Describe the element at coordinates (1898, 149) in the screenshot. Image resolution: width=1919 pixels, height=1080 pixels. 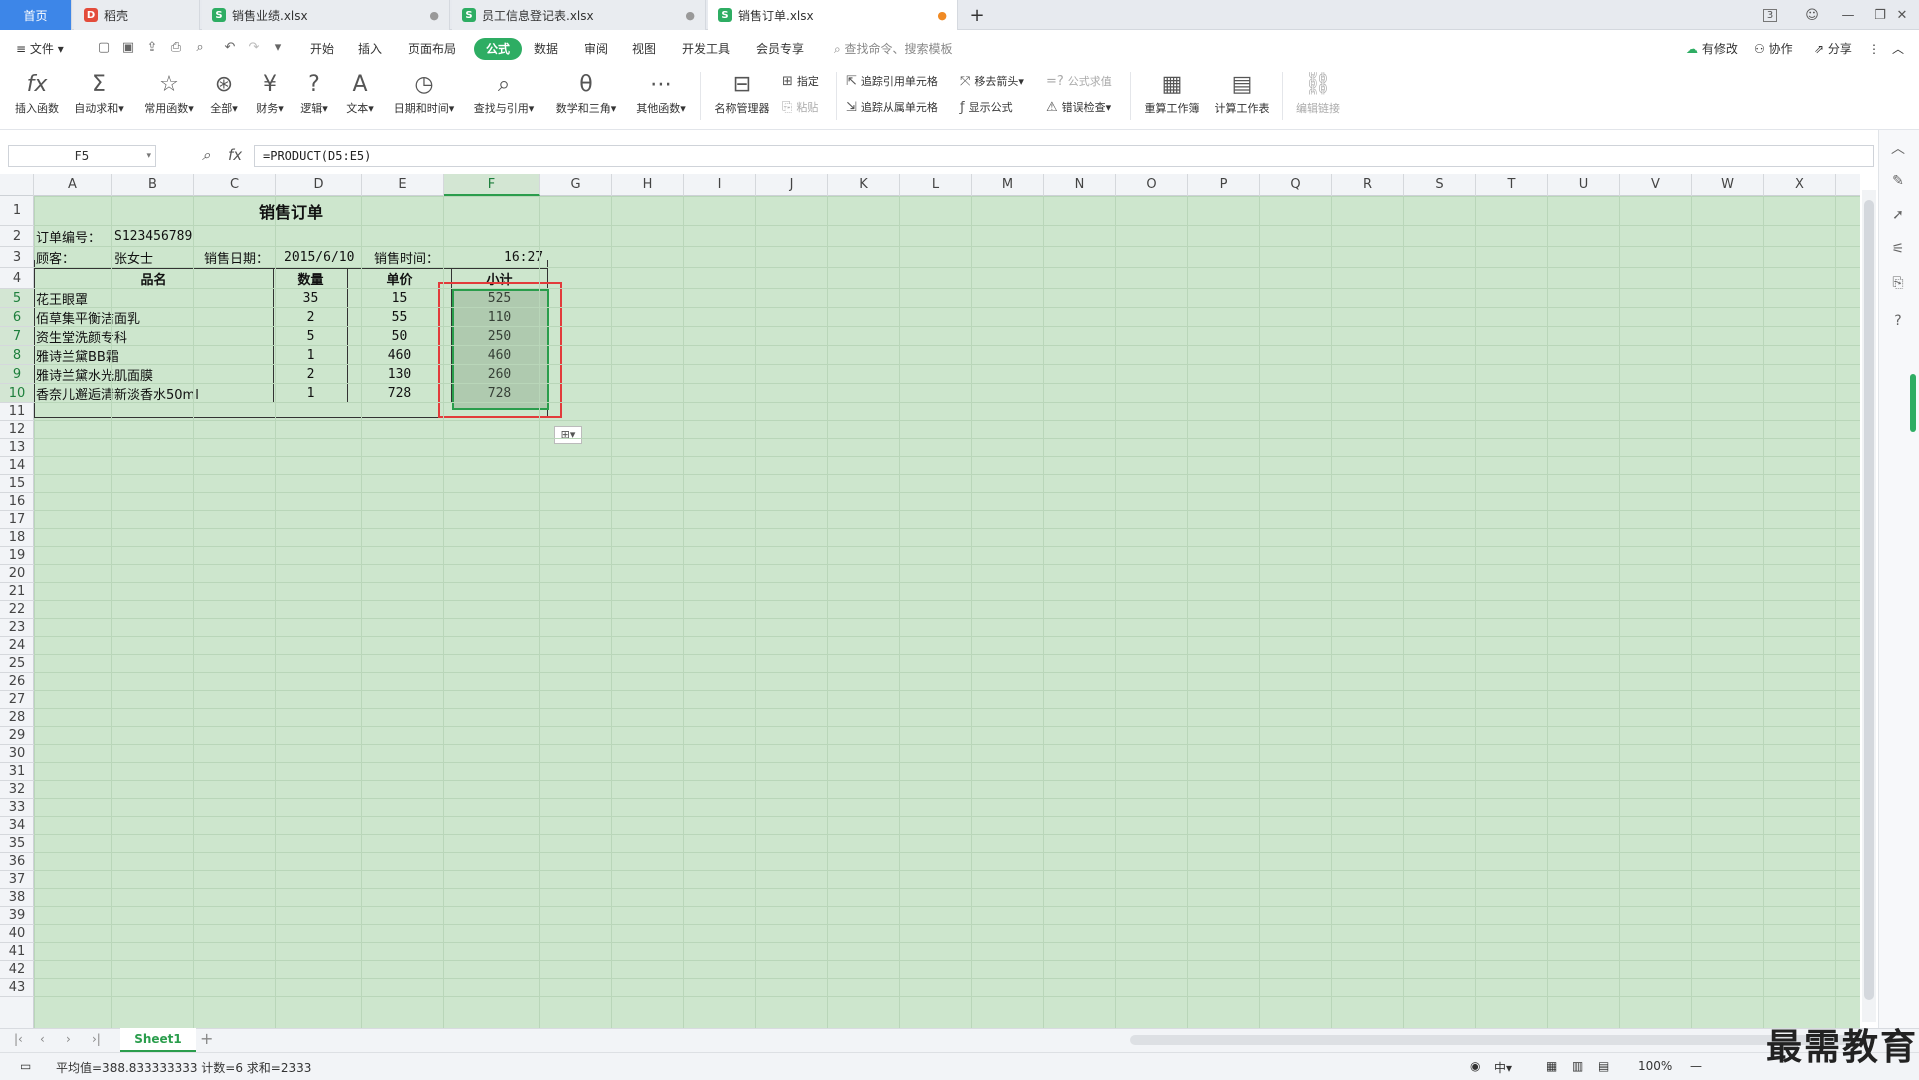
I see `chevron-up-icon: ︿` at that location.